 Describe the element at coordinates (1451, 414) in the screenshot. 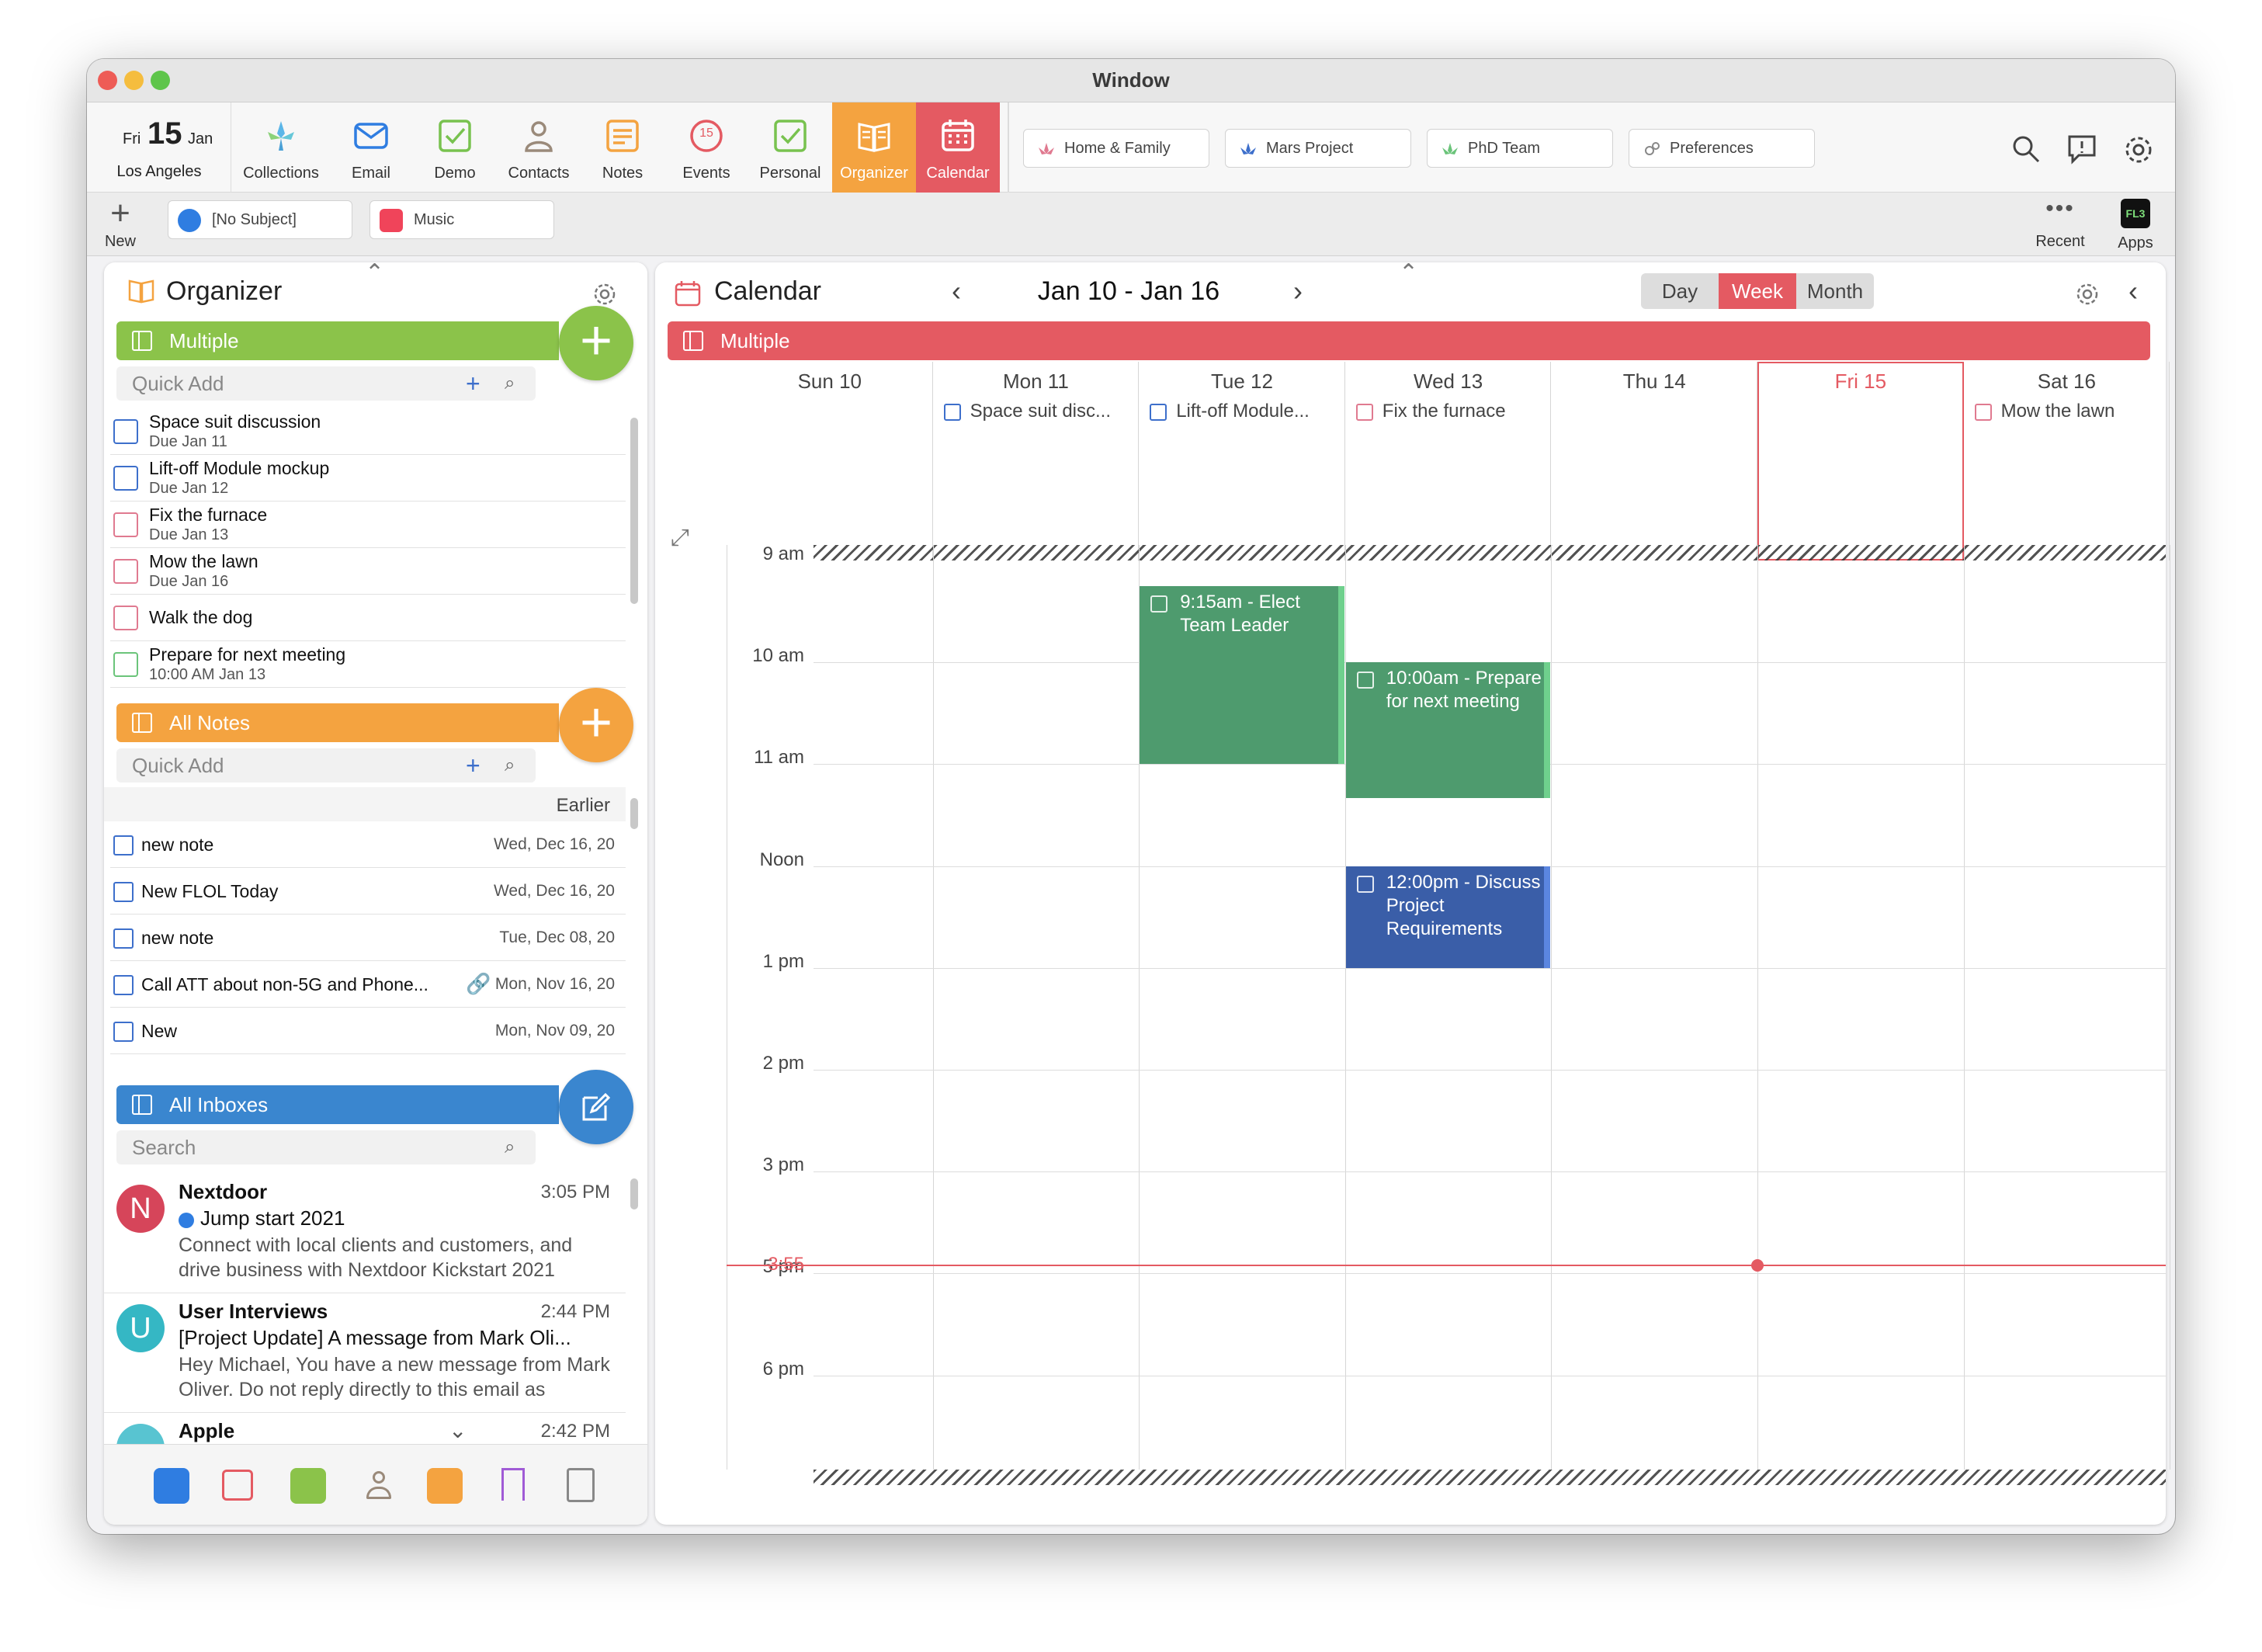

I see `all-day-task: Fix the furnace` at that location.